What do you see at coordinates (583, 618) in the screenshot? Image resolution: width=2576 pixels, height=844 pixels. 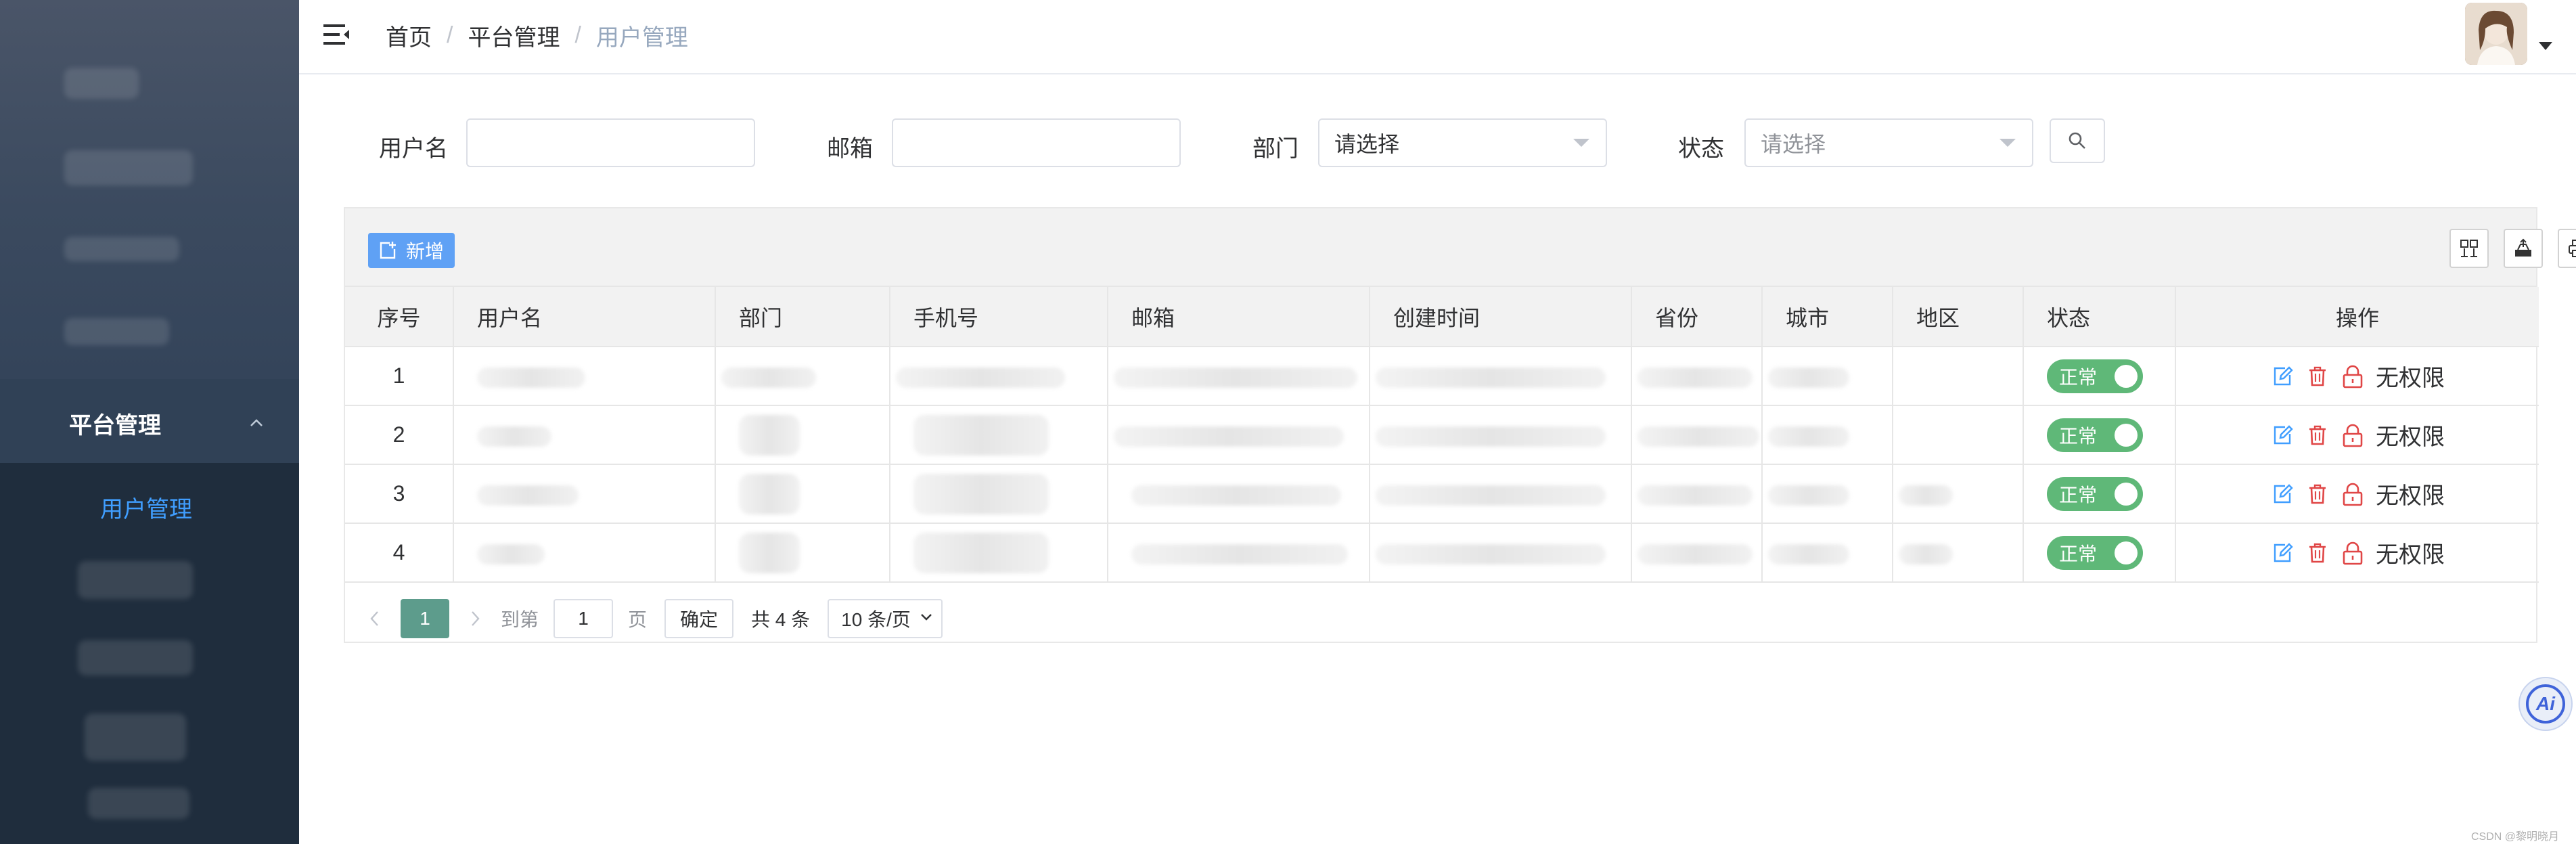 I see `goto-page-input: 1` at bounding box center [583, 618].